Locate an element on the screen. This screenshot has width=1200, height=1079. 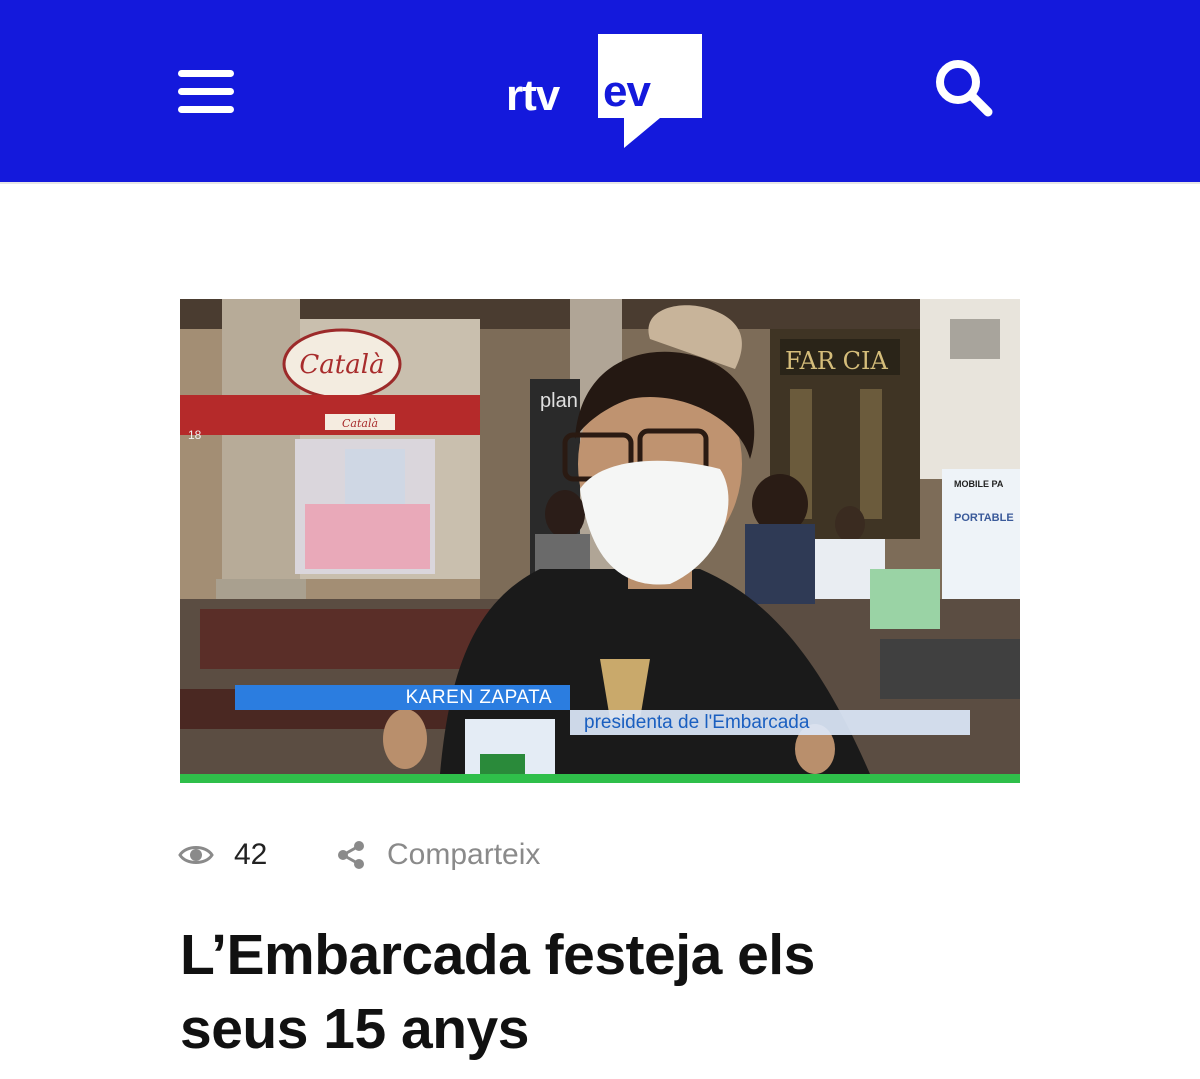
pharmacy-sign: FAR CIA is located at coordinates (836, 361).